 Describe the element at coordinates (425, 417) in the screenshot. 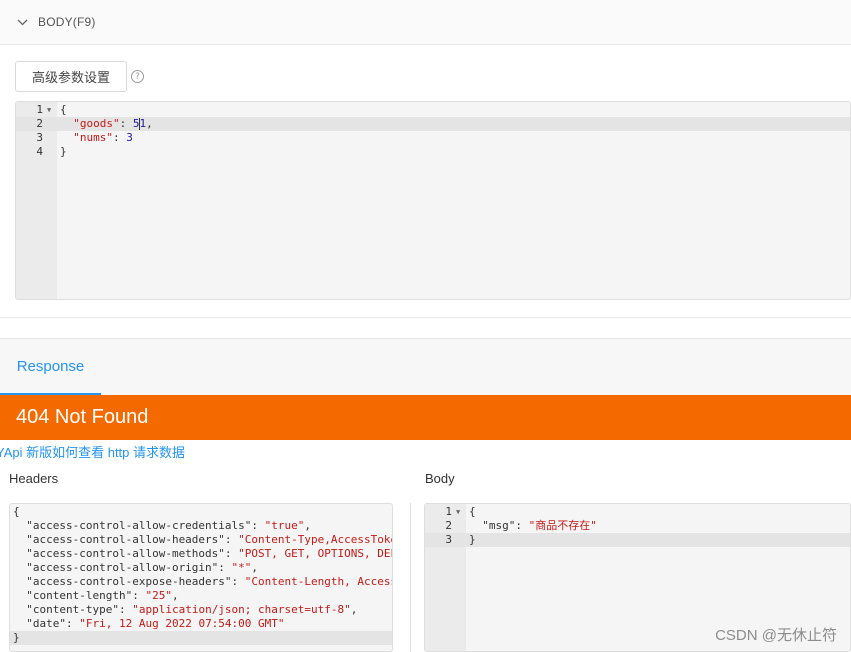

I see `status-bar: 404 Not Found` at that location.